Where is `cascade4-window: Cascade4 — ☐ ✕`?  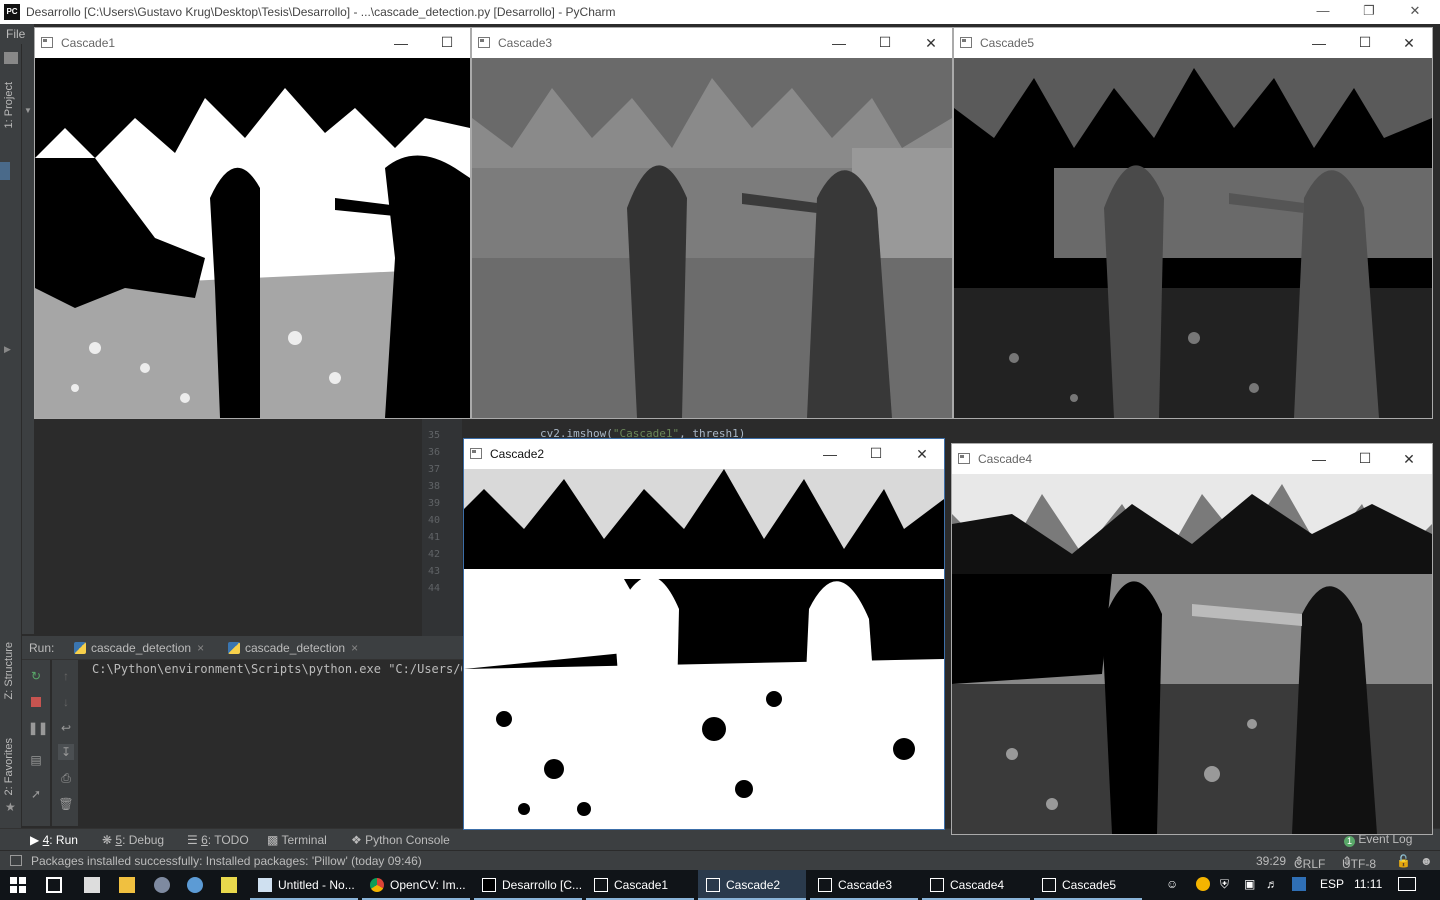 cascade4-window: Cascade4 — ☐ ✕ is located at coordinates (1192, 639).